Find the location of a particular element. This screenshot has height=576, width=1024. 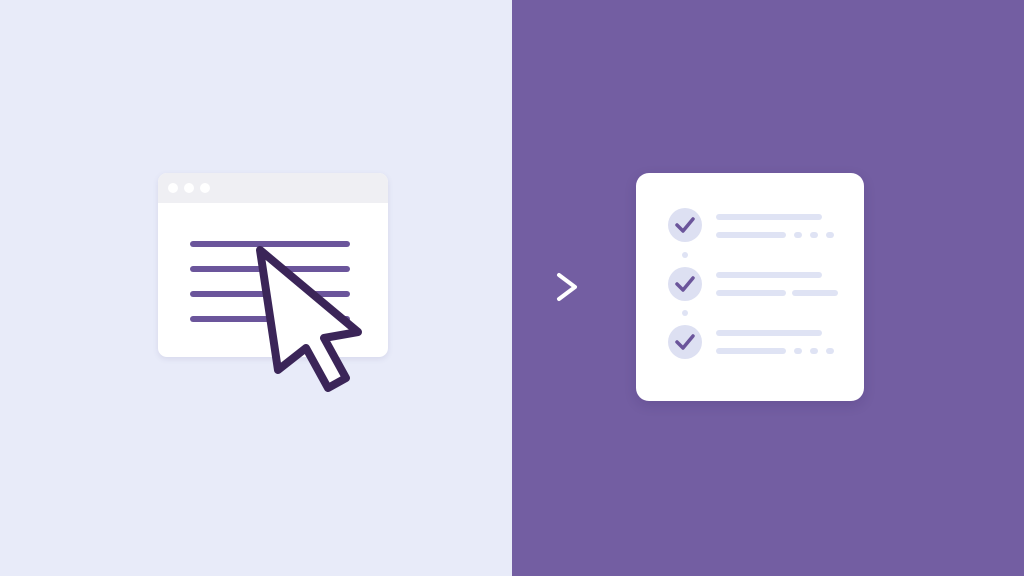

right-arrow-icon is located at coordinates (511, 287).